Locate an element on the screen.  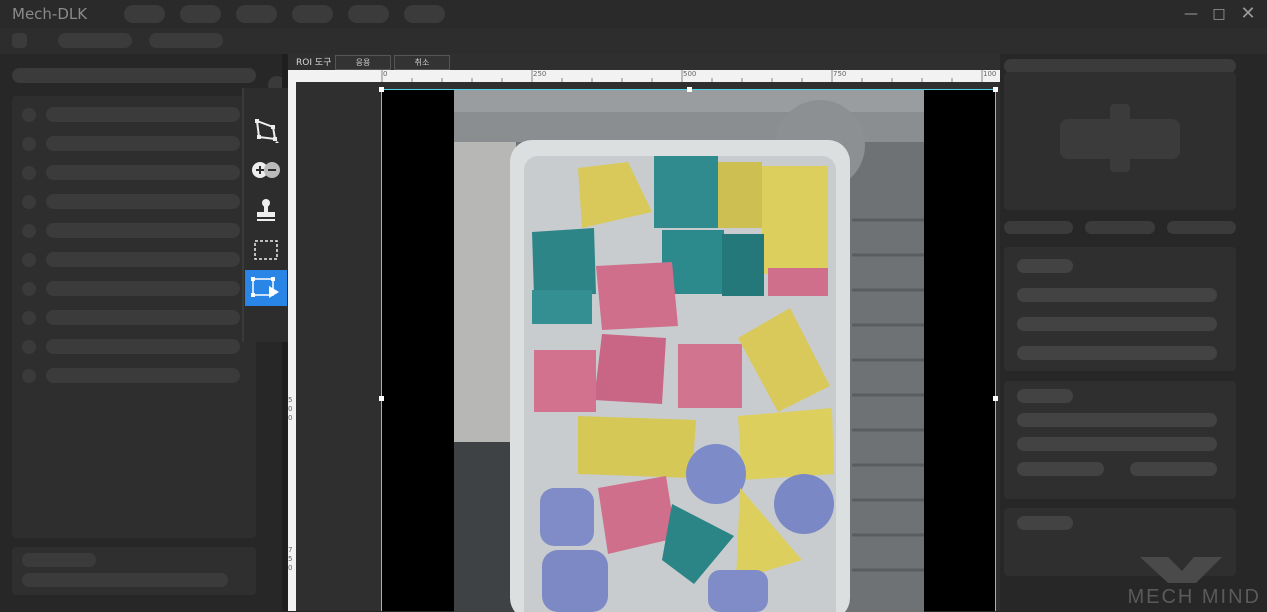
maximize-icon: □ is located at coordinates (1219, 14).